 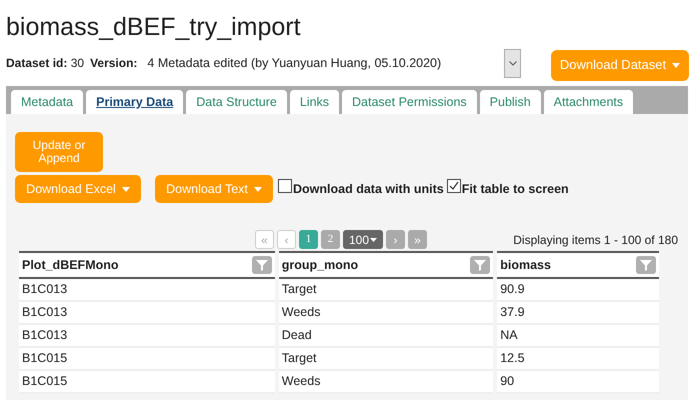 What do you see at coordinates (320, 265) in the screenshot?
I see `column-header: group_mono` at bounding box center [320, 265].